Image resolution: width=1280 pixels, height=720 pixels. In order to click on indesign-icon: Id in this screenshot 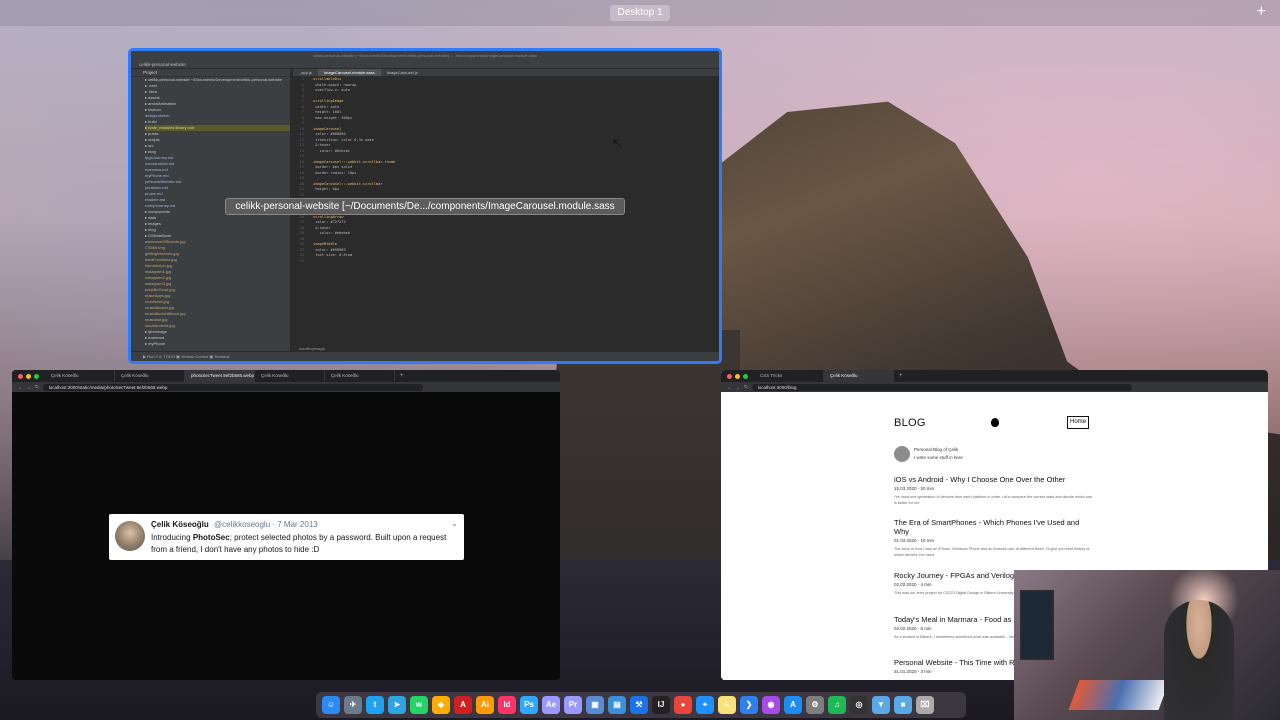, I will do `click(507, 705)`.